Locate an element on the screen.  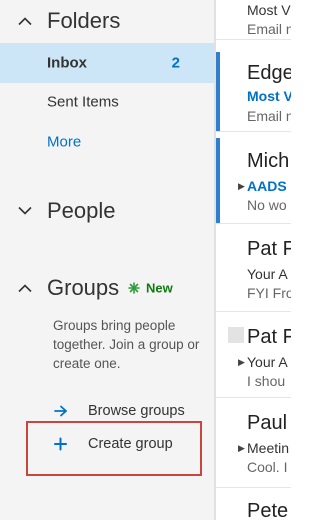
message-item: Edge Most V Email n is located at coordinates (253, 92).